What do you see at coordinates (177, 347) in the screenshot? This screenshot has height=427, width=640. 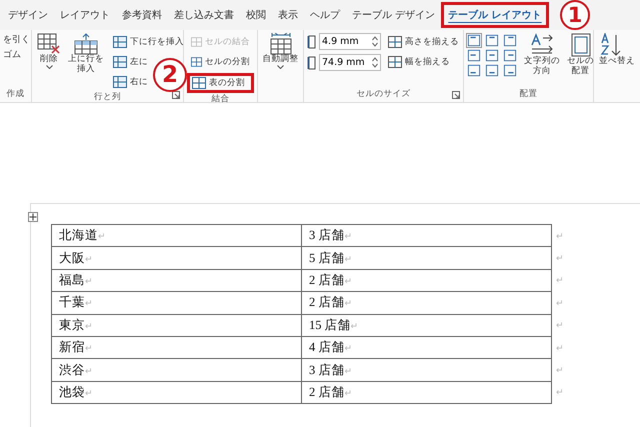 I see `table-cell: 新宿↵` at bounding box center [177, 347].